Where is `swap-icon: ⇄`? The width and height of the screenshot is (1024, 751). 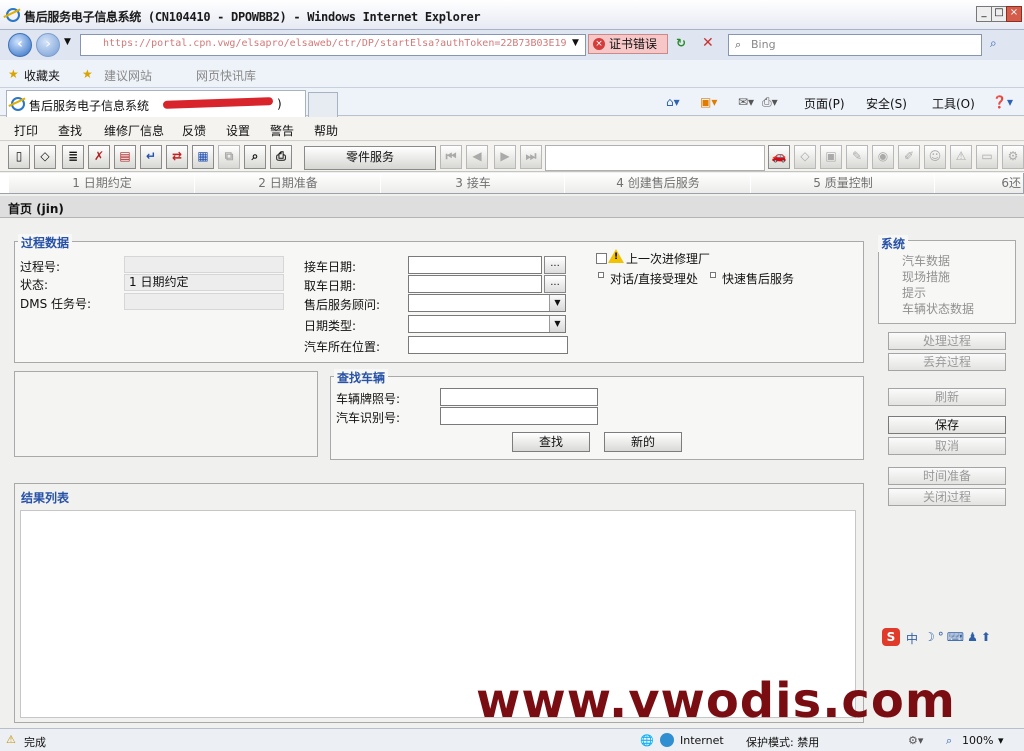
swap-icon: ⇄ is located at coordinates (177, 157).